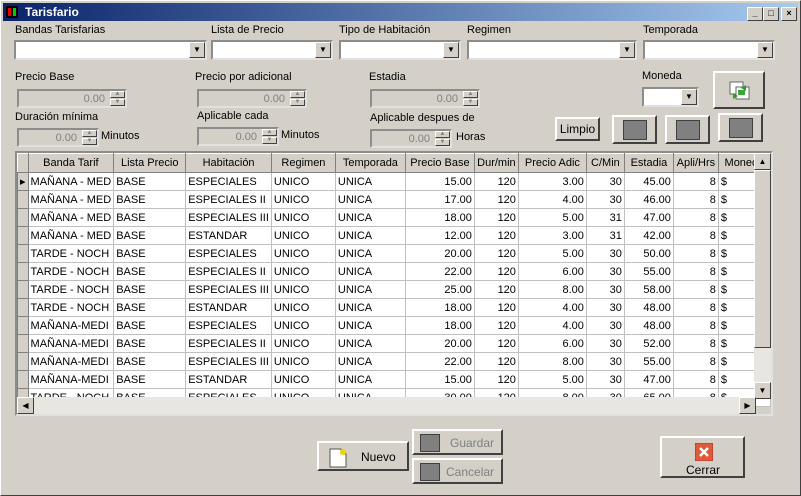  Describe the element at coordinates (747, 405) in the screenshot. I see `scroll-right-icon: ▶` at that location.